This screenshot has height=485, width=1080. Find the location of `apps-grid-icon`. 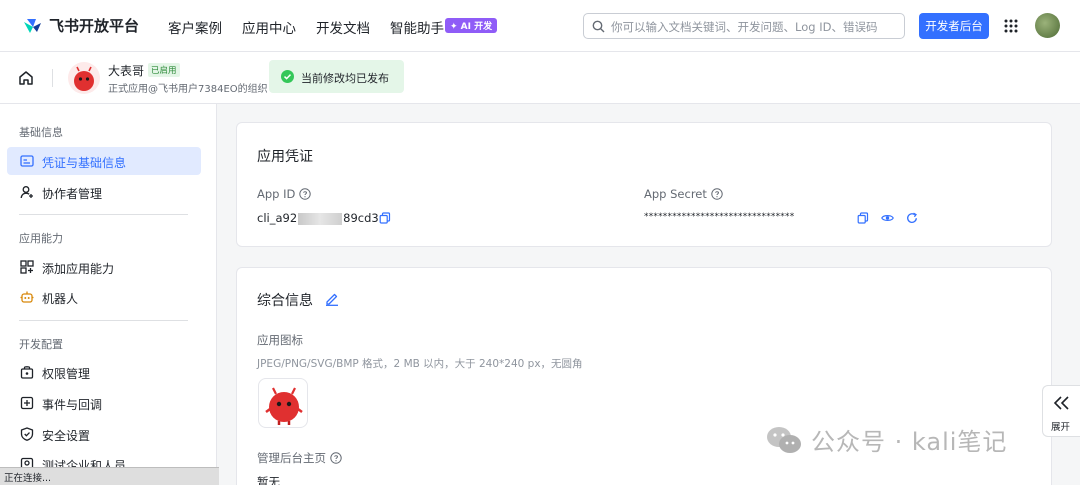

apps-grid-icon is located at coordinates (1011, 26).